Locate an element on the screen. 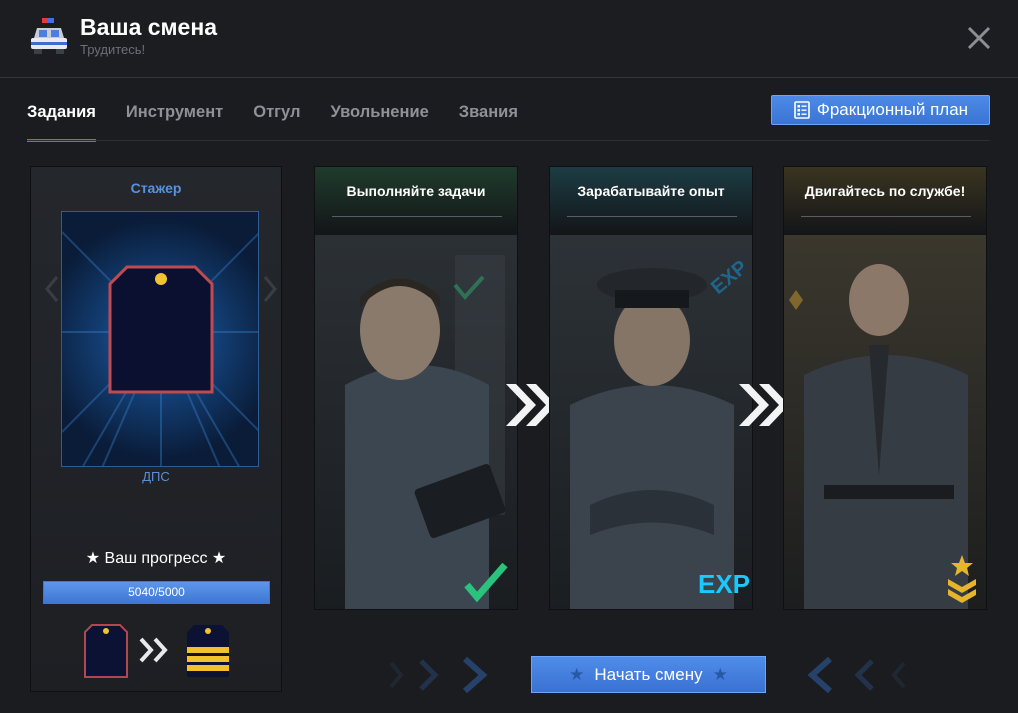 The image size is (1018, 713). tab-tasks: Задания is located at coordinates (61, 121).